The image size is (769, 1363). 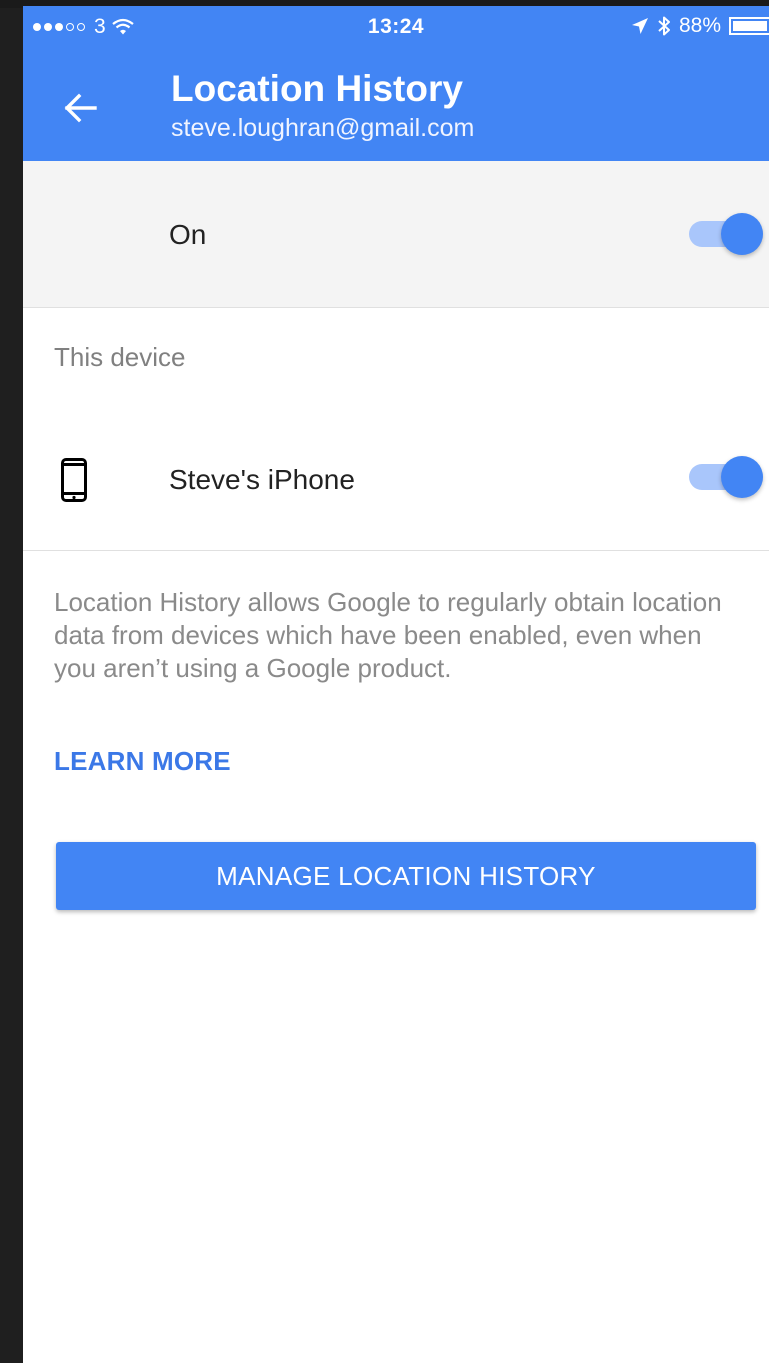 I want to click on back-button, so click(x=81, y=108).